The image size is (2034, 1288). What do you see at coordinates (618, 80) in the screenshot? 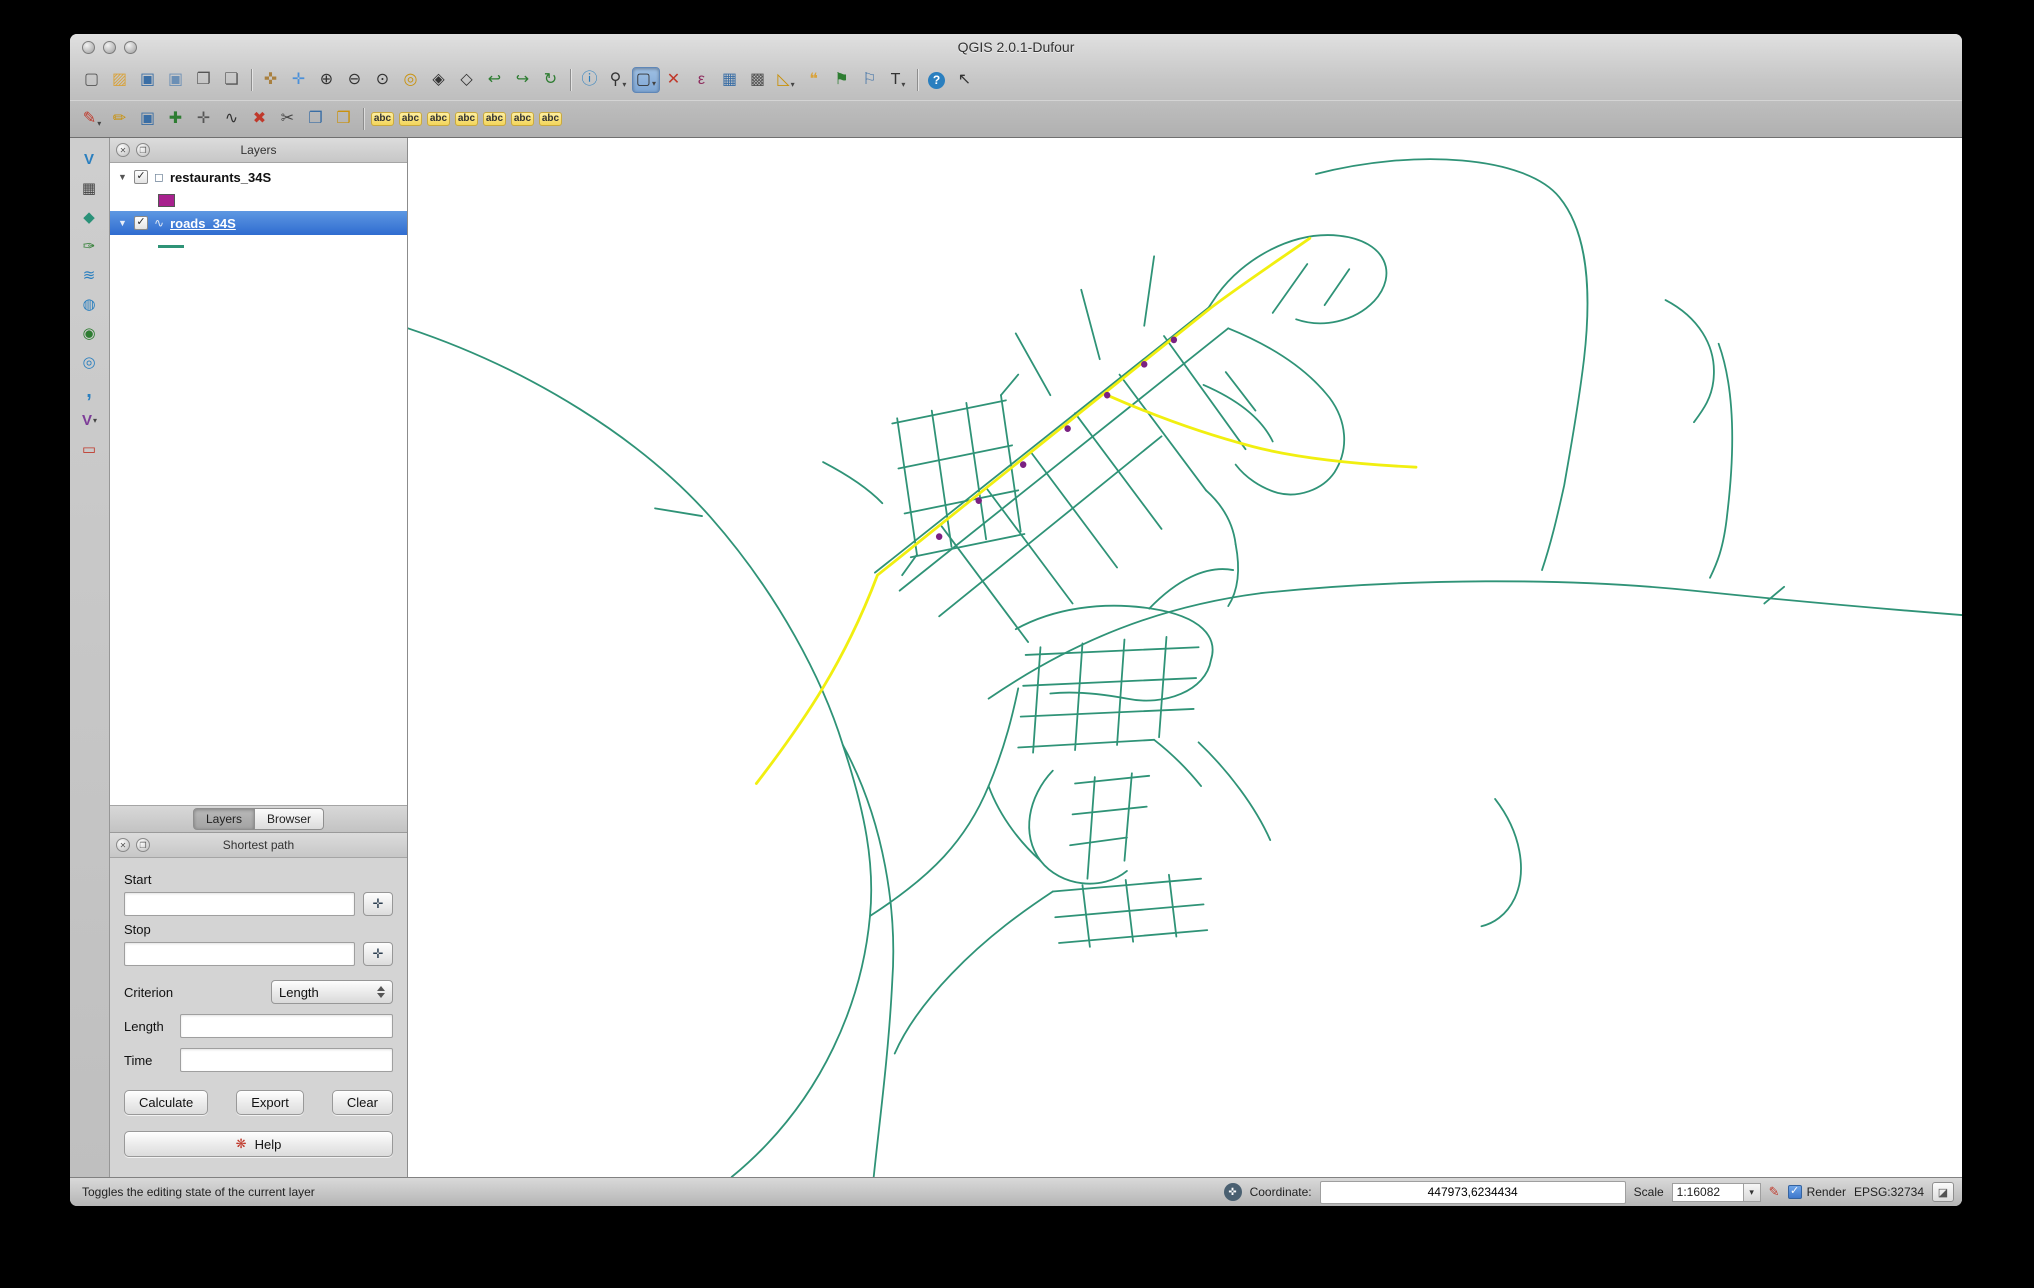
I see `zoom-tools-menu-icon: ⚲ ▾` at bounding box center [618, 80].